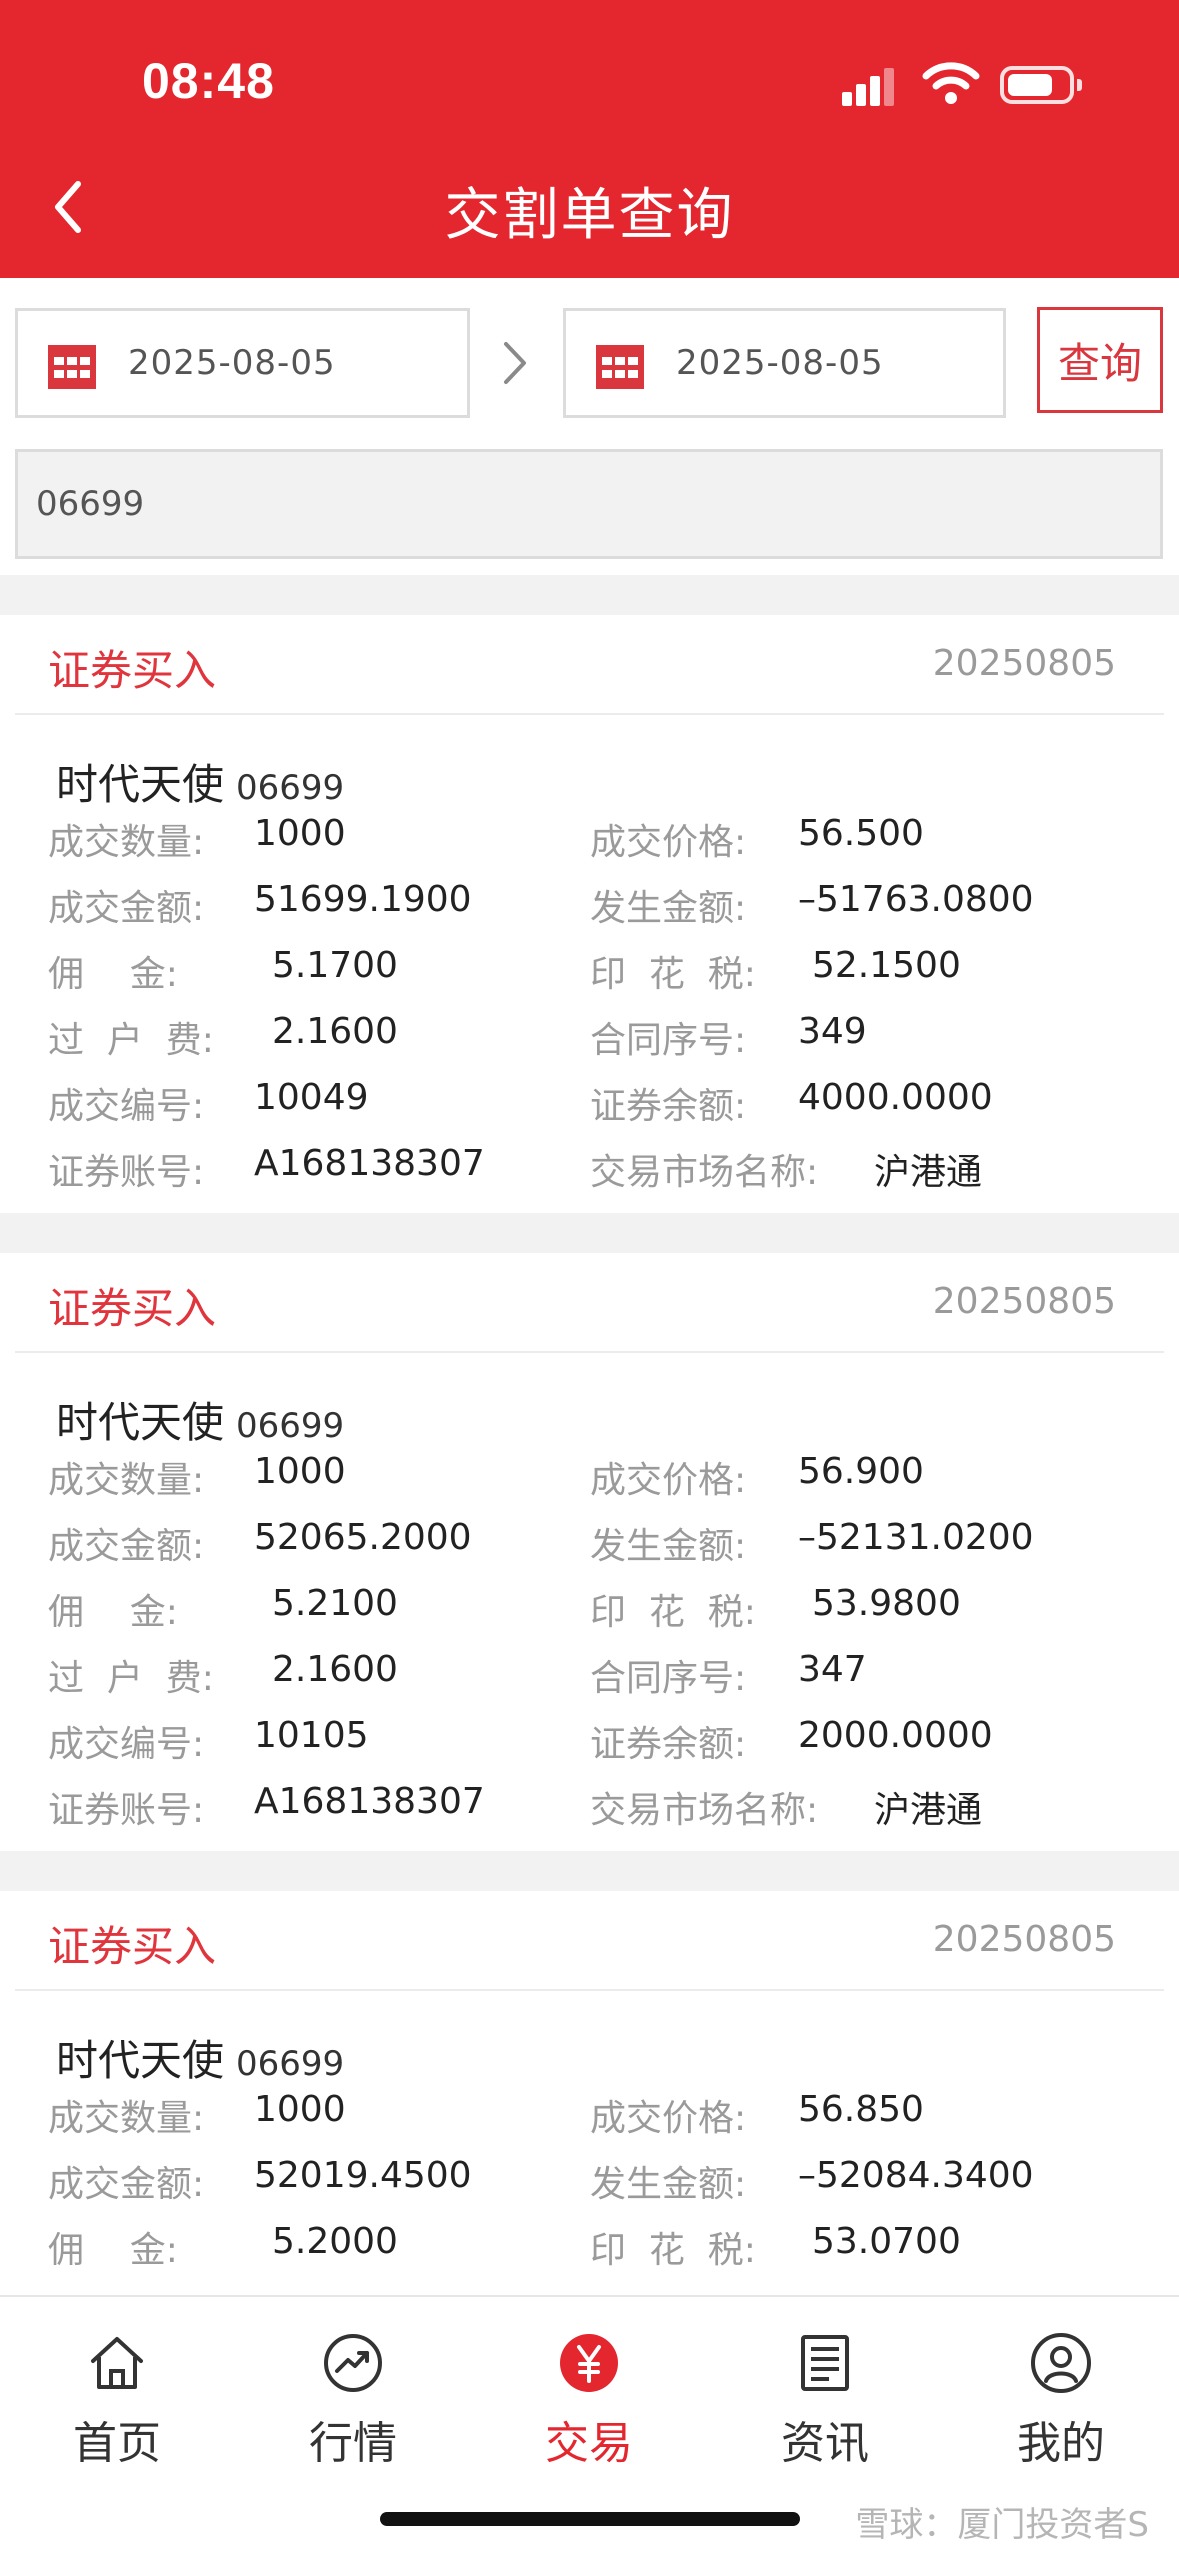 The height and width of the screenshot is (2556, 1179). I want to click on field-value: 56.850, so click(861, 2109).